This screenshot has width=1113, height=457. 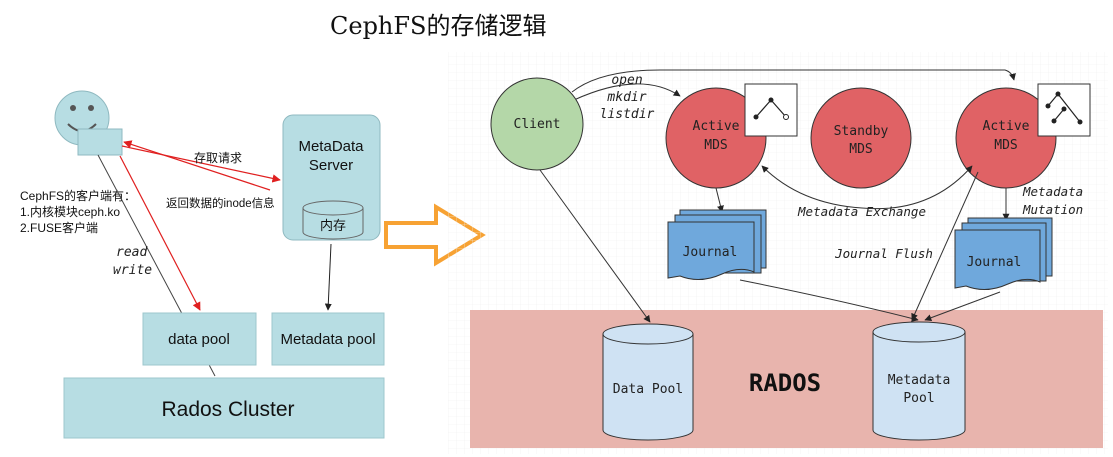 What do you see at coordinates (715, 145) in the screenshot?
I see `active-mds-left-label2: MDS` at bounding box center [715, 145].